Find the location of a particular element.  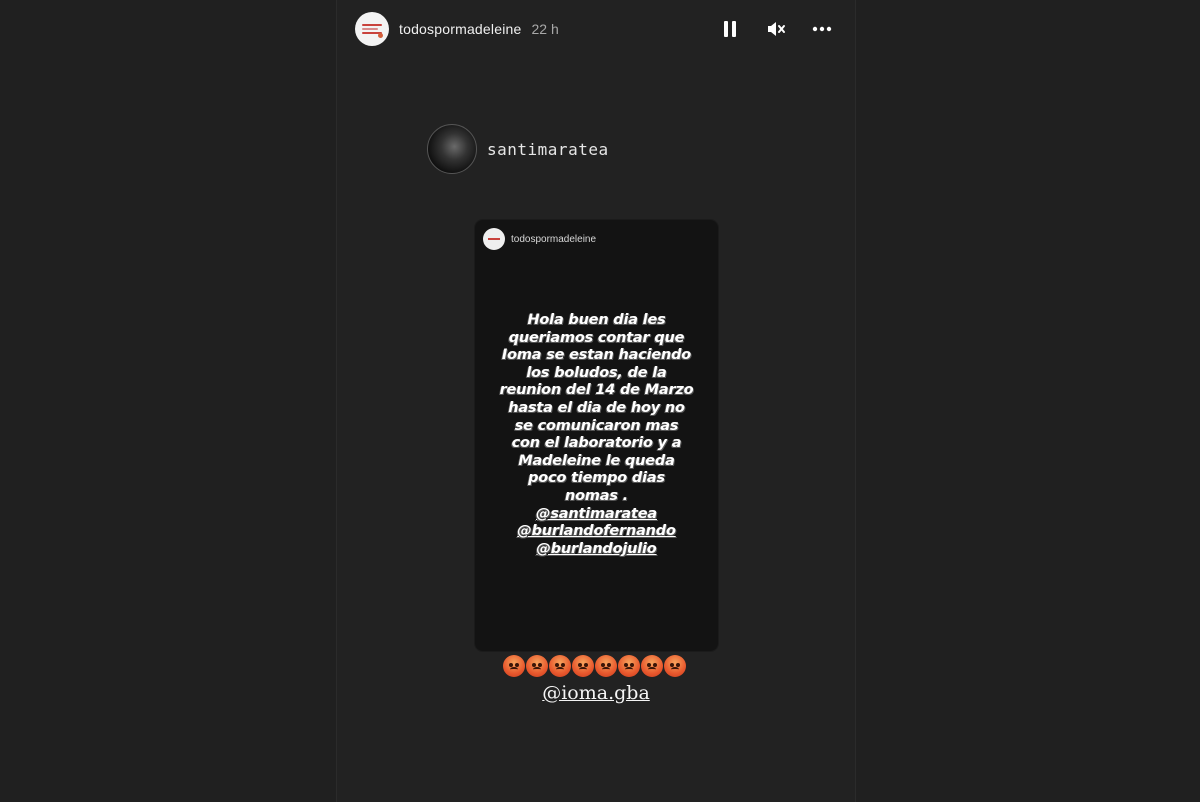

repost-username: santimaratea is located at coordinates (548, 149).